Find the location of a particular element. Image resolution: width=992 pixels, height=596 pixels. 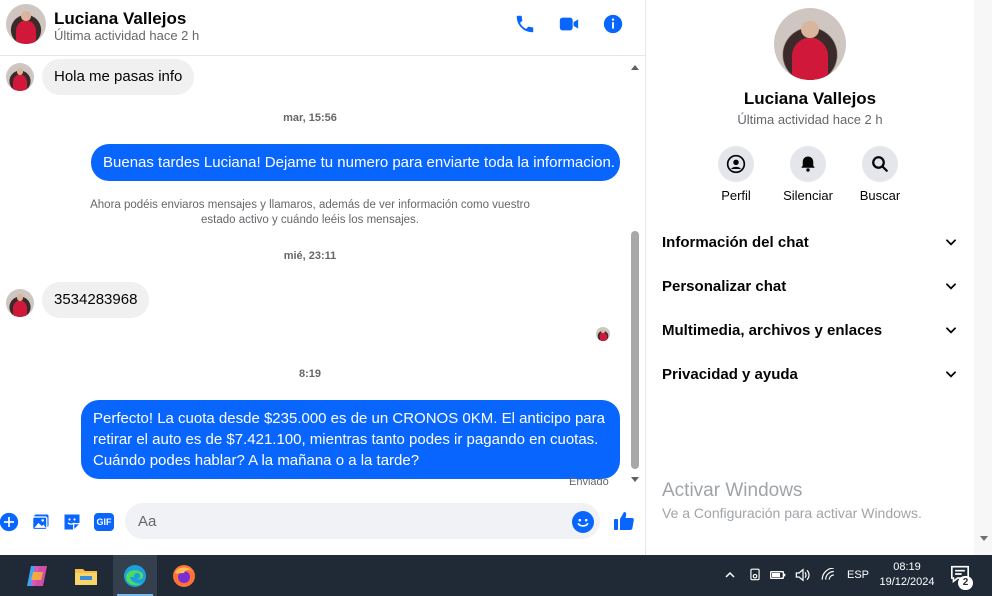

timestamp-separator: mié, 23:11 is located at coordinates (310, 256).